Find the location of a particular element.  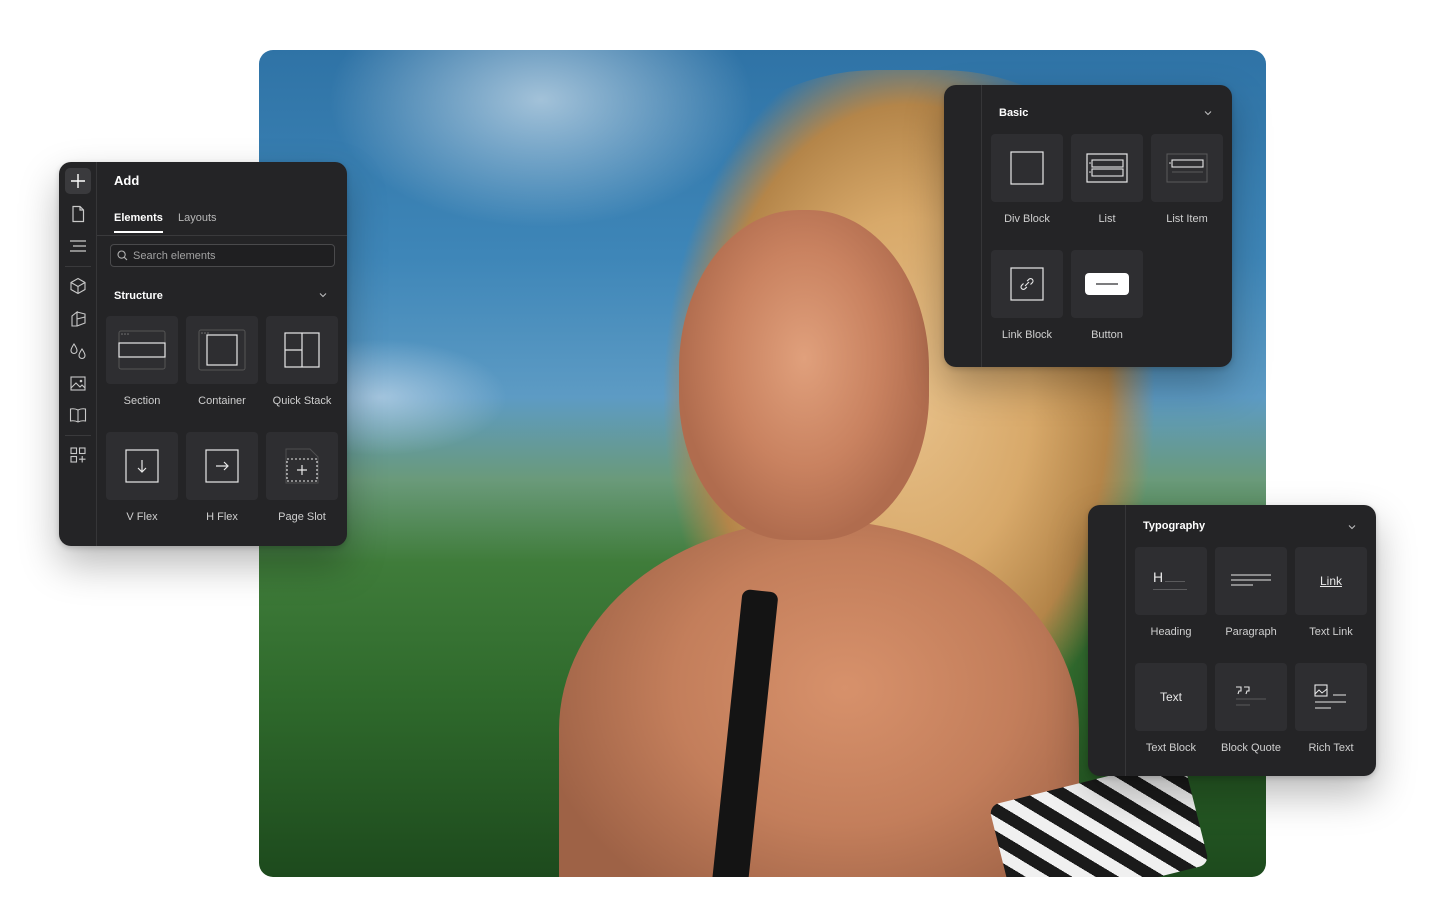

plus-icon is located at coordinates (78, 181).